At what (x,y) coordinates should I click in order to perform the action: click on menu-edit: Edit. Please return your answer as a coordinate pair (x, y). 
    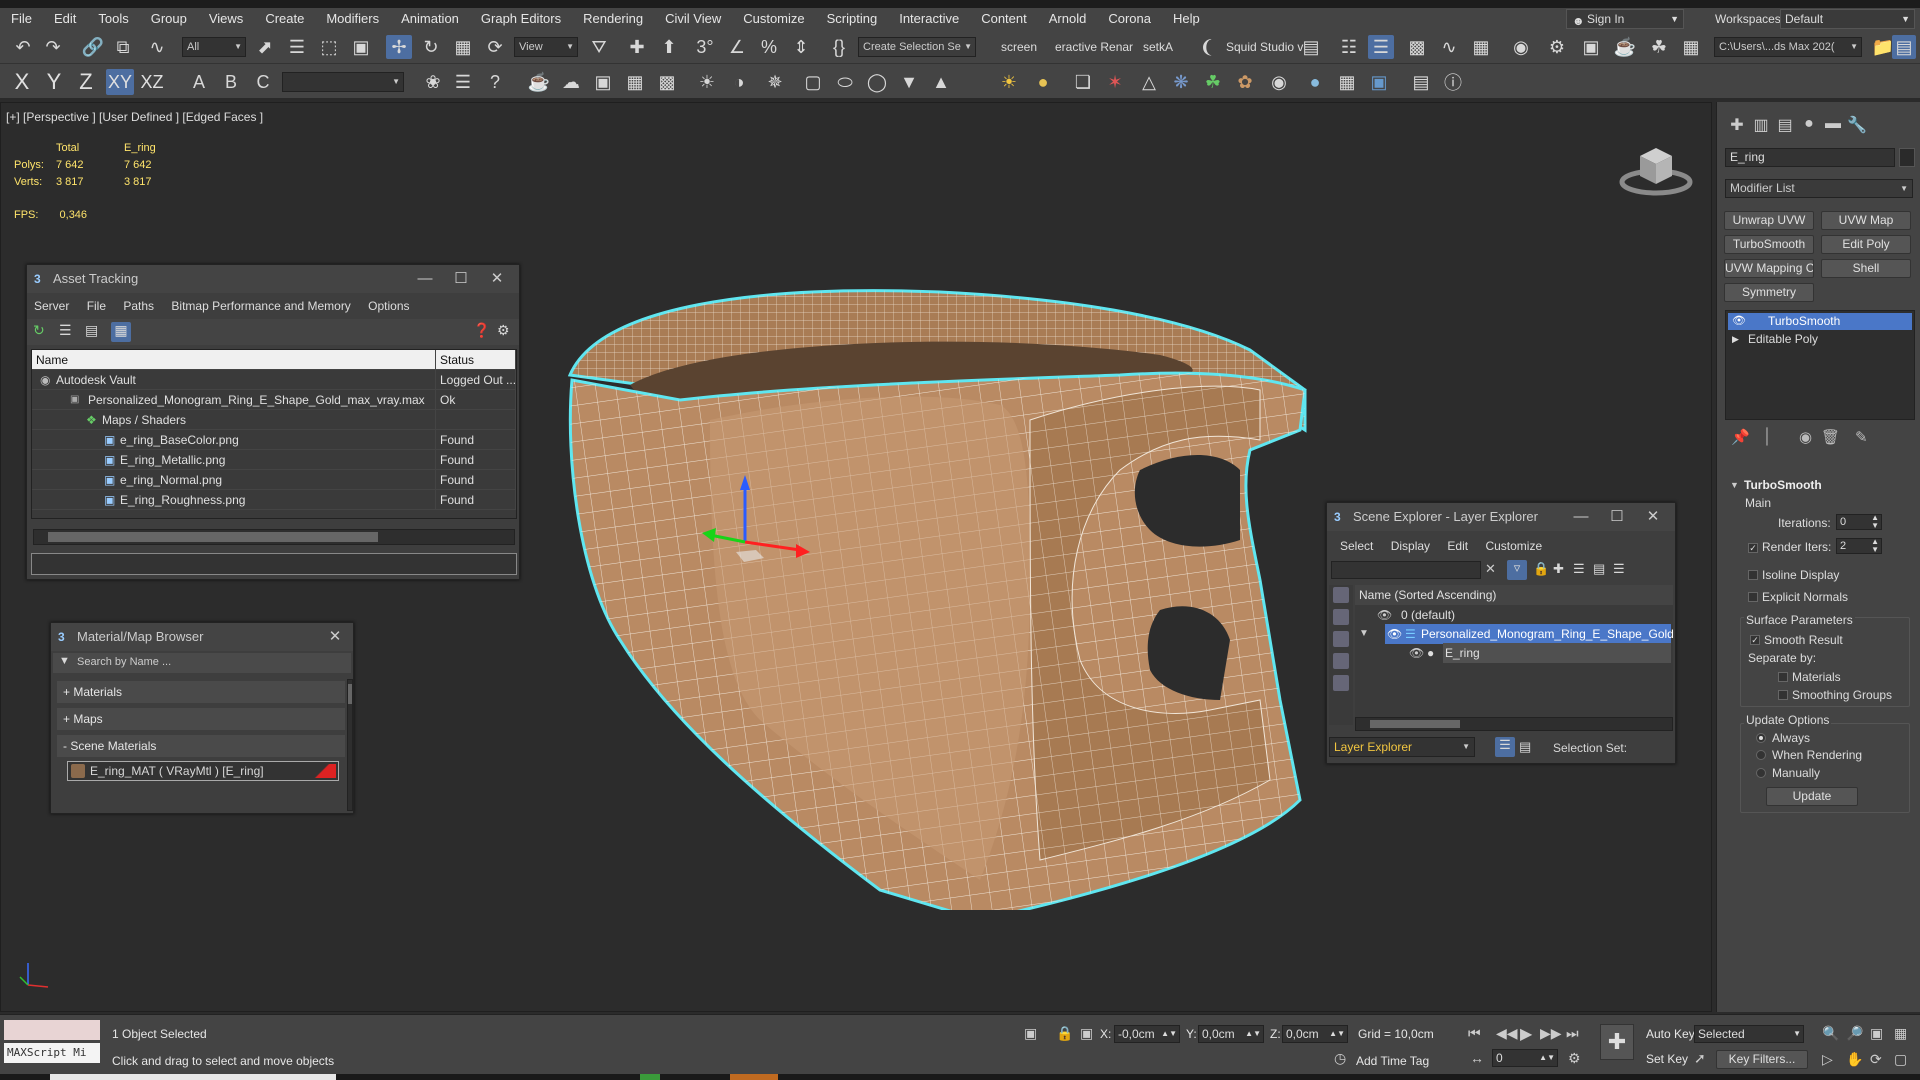
    Looking at the image, I should click on (1457, 546).